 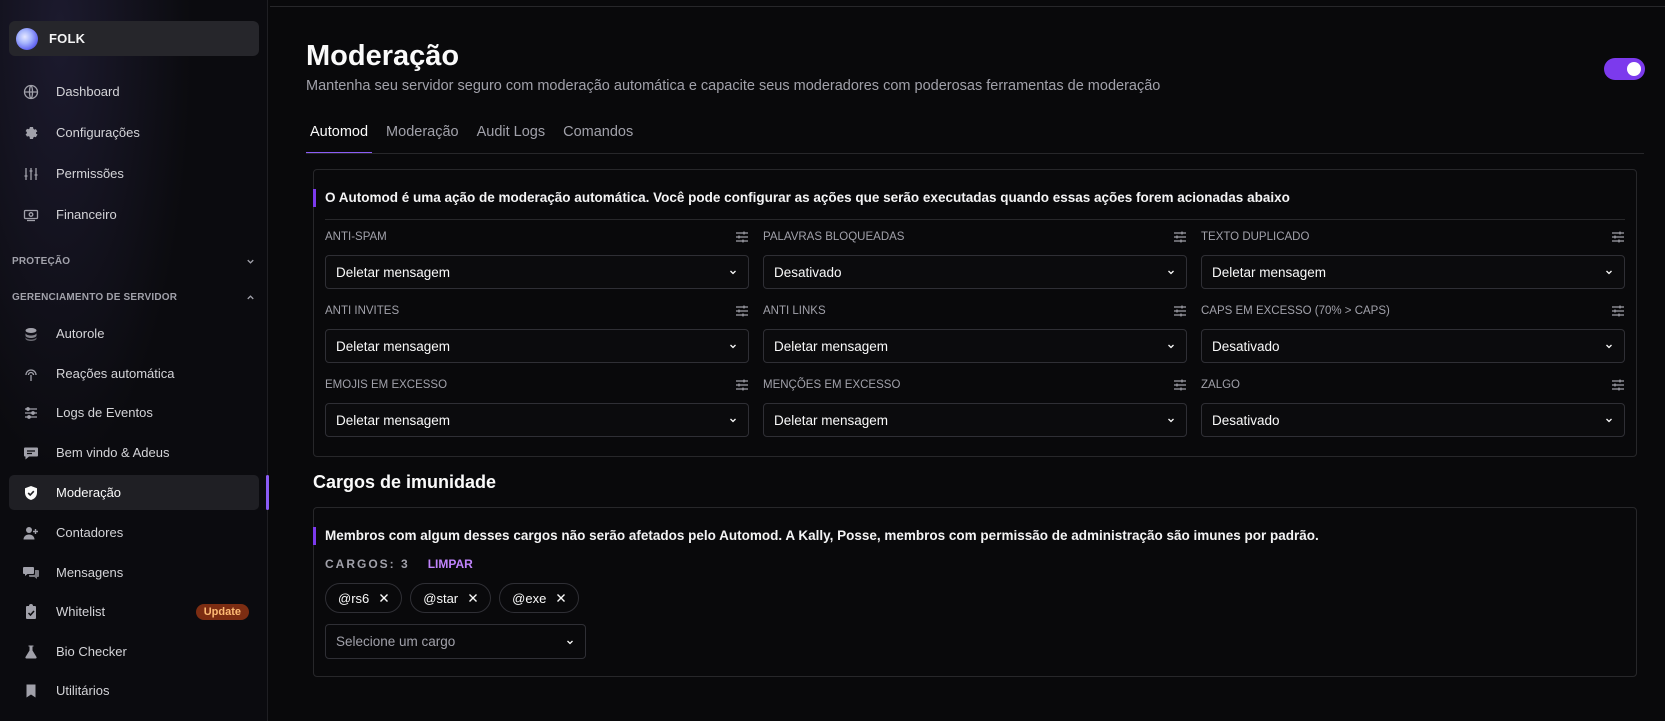 What do you see at coordinates (794, 311) in the screenshot?
I see `field-label-text: ANTI LINKS` at bounding box center [794, 311].